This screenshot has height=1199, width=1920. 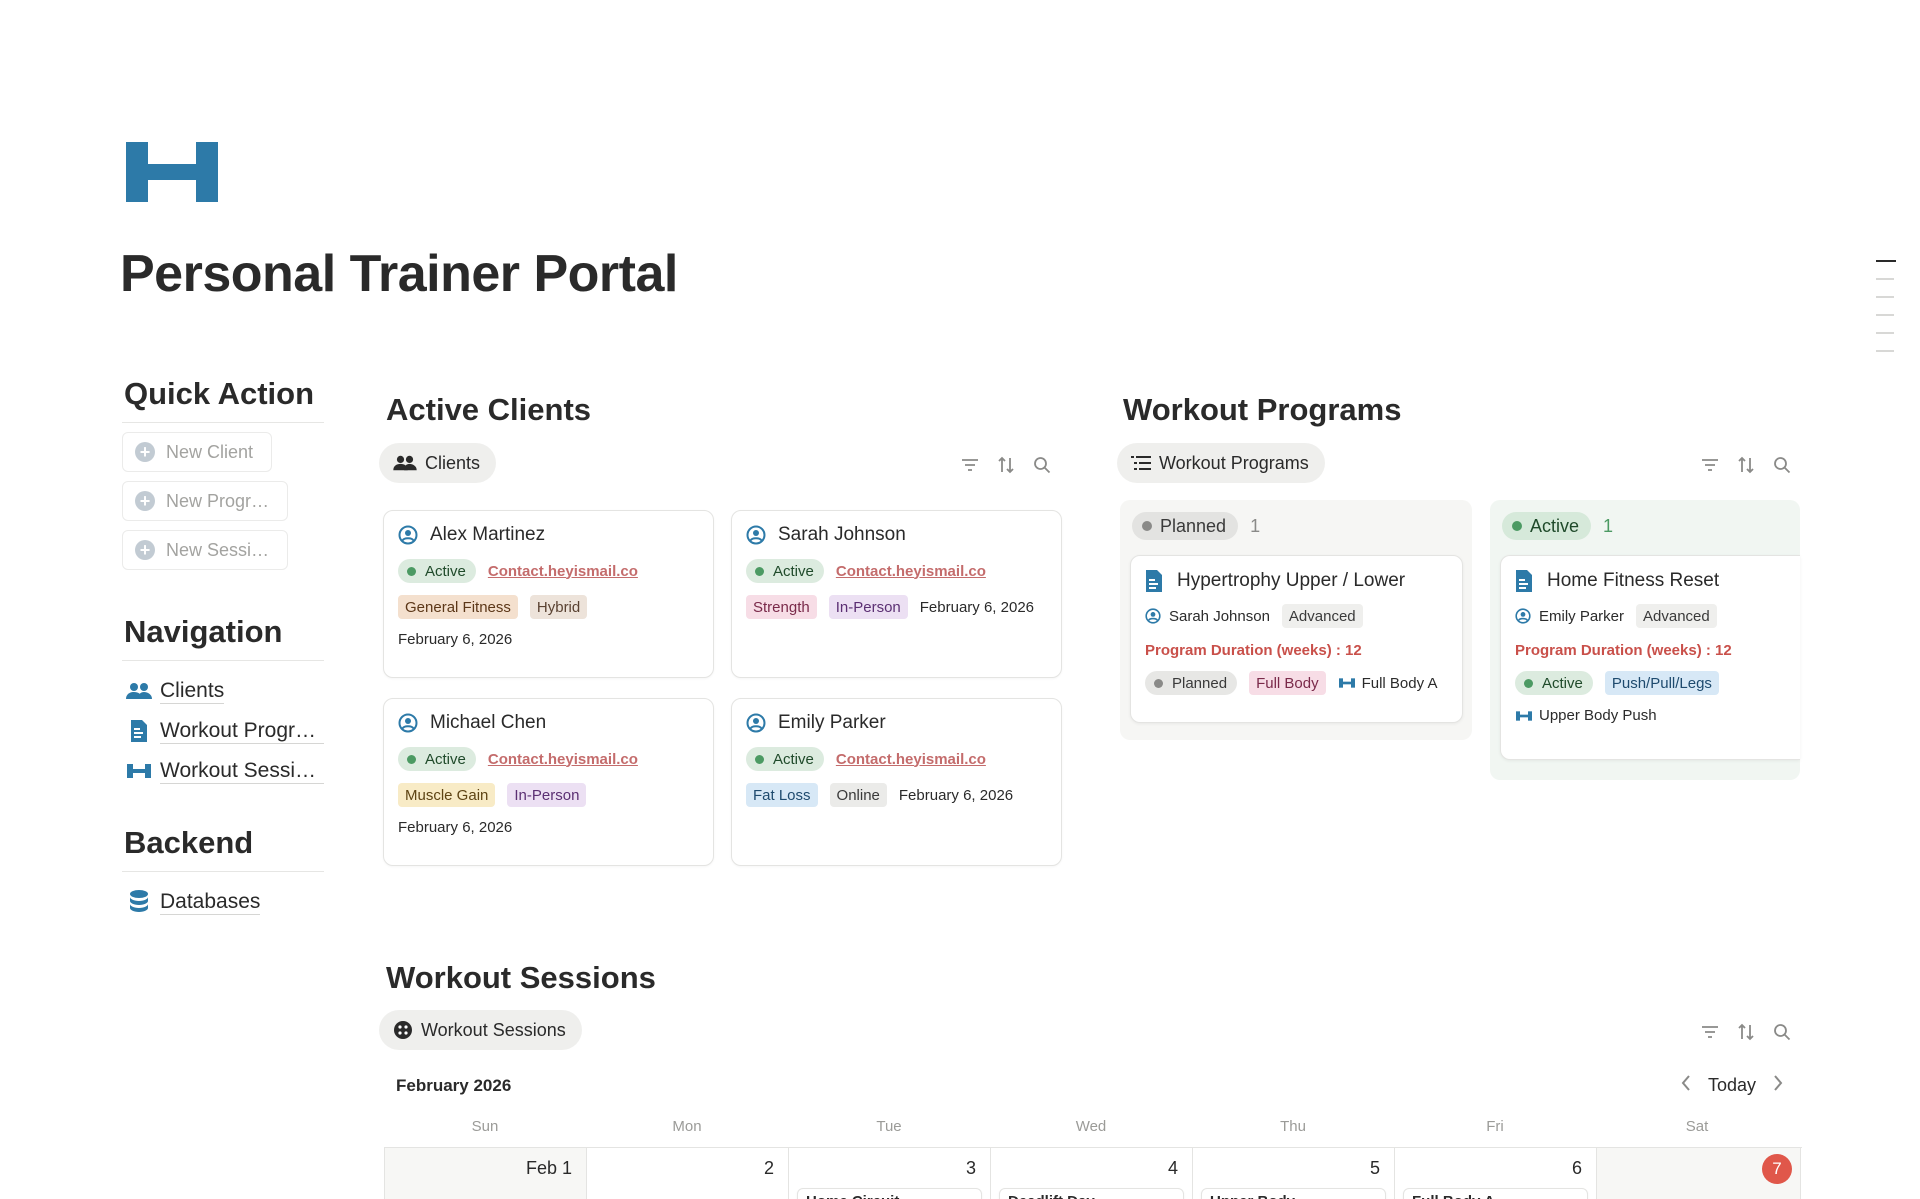 What do you see at coordinates (1253, 650) in the screenshot?
I see `program-duration: Program Duration (weeks) : 12` at bounding box center [1253, 650].